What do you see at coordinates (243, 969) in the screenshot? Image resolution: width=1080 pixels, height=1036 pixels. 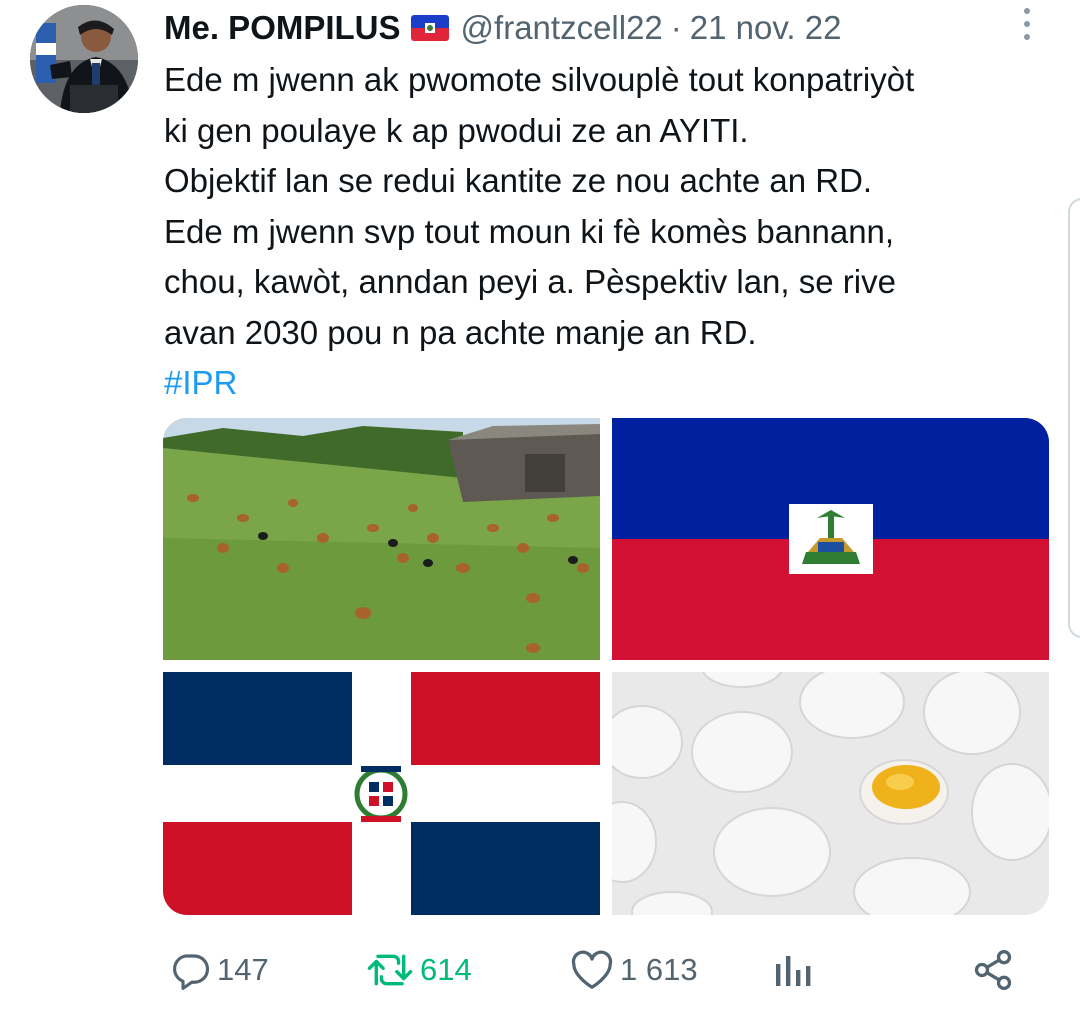 I see `reply-count: 147` at bounding box center [243, 969].